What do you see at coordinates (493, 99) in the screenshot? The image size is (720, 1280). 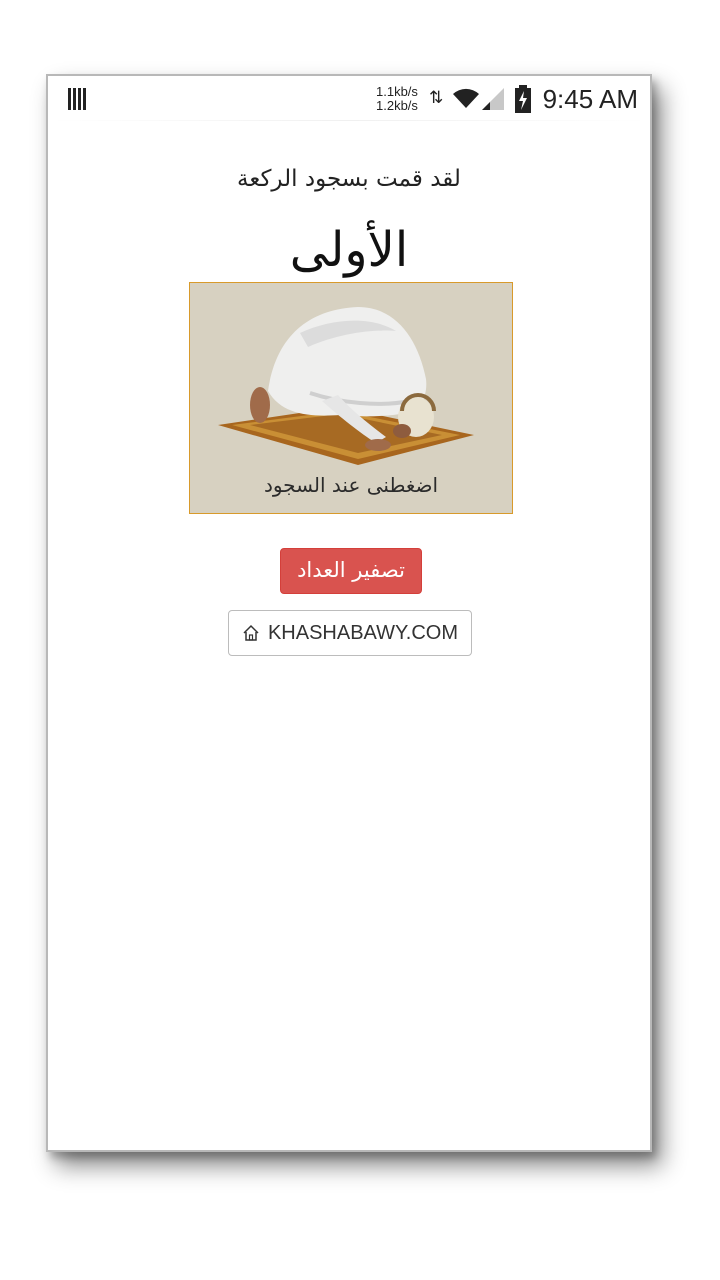 I see `signal-icon` at bounding box center [493, 99].